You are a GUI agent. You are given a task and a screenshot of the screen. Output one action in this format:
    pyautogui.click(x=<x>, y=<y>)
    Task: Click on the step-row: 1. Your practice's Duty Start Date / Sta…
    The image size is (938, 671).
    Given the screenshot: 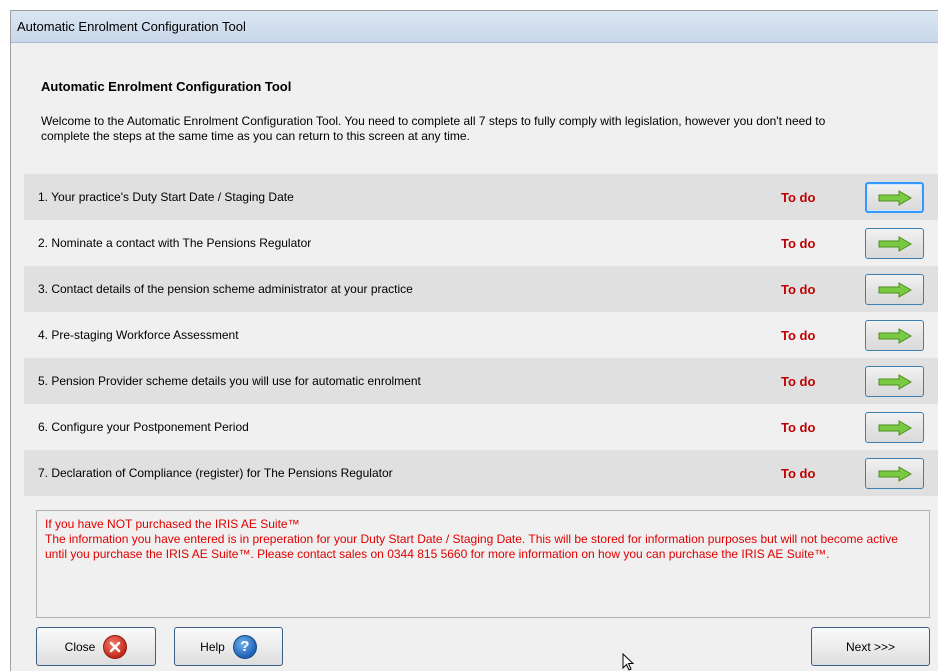 What is the action you would take?
    pyautogui.click(x=481, y=197)
    